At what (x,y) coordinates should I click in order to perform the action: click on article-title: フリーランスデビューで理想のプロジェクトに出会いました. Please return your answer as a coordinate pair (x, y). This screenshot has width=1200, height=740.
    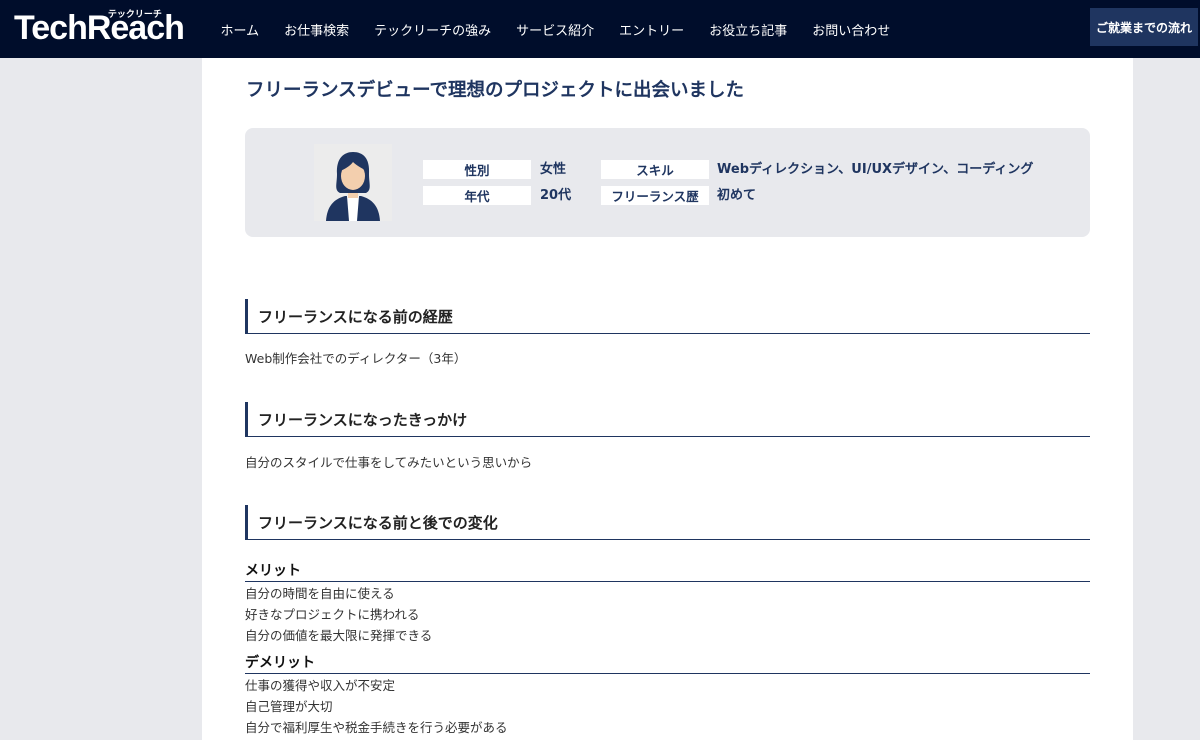
    Looking at the image, I should click on (495, 90).